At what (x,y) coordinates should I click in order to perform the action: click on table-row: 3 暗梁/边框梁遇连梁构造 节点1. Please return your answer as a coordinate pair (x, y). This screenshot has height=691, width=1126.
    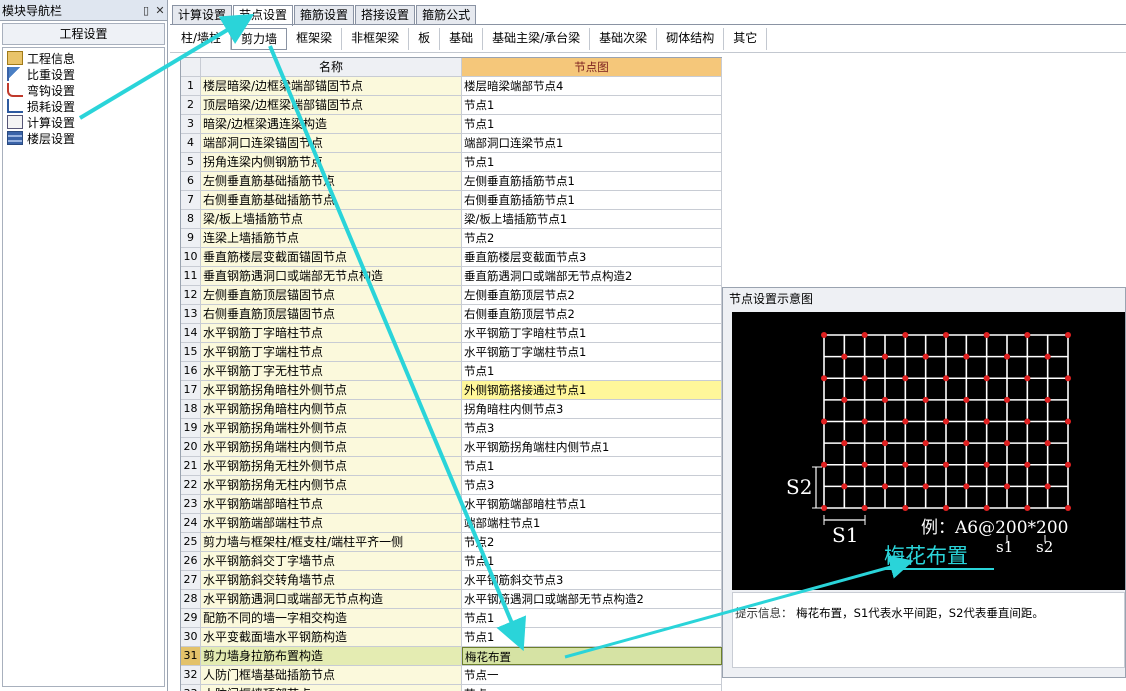
    Looking at the image, I should click on (451, 124).